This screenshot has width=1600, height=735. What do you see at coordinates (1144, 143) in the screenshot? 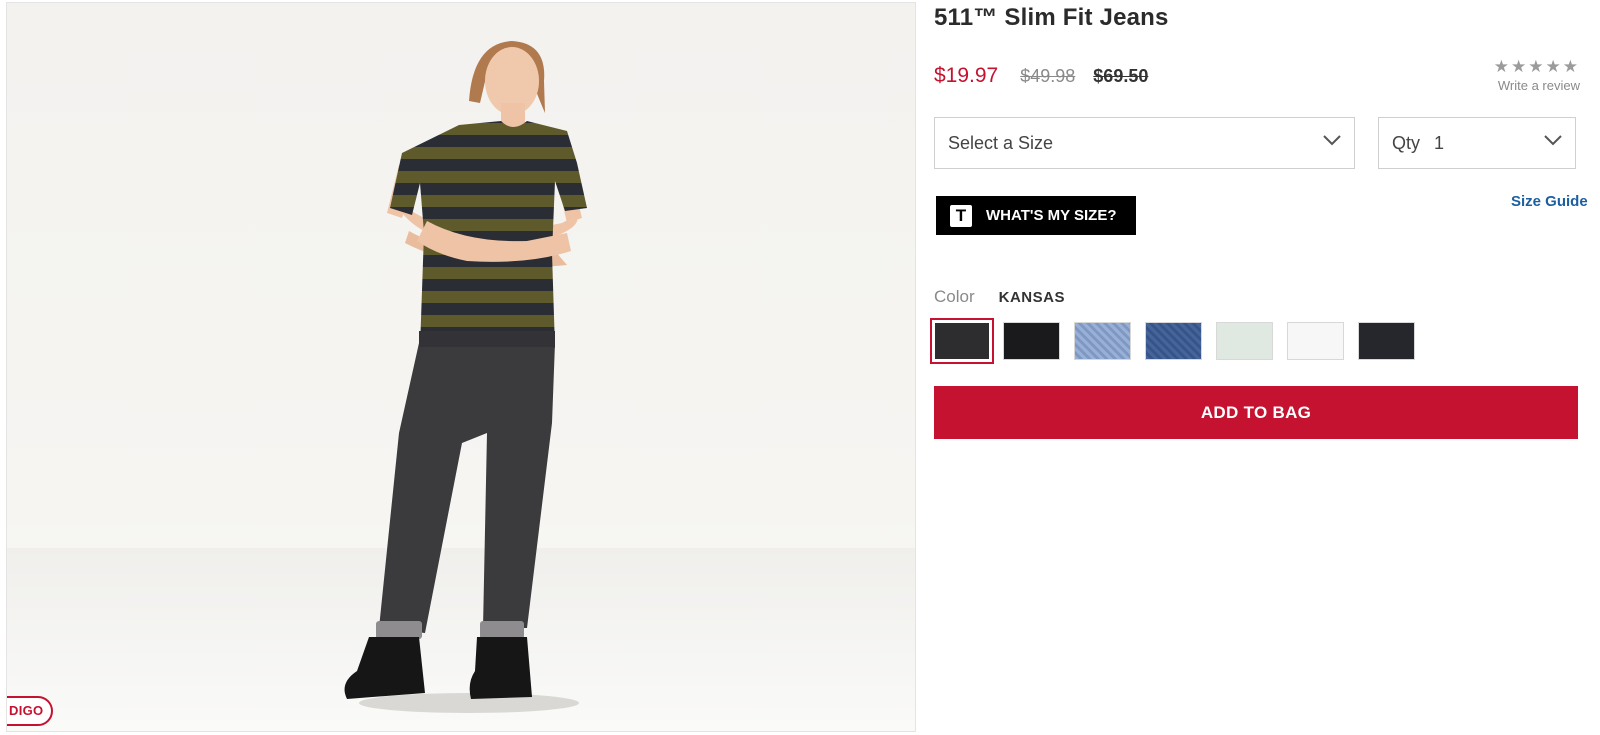
I see `size-select: Select a Size` at bounding box center [1144, 143].